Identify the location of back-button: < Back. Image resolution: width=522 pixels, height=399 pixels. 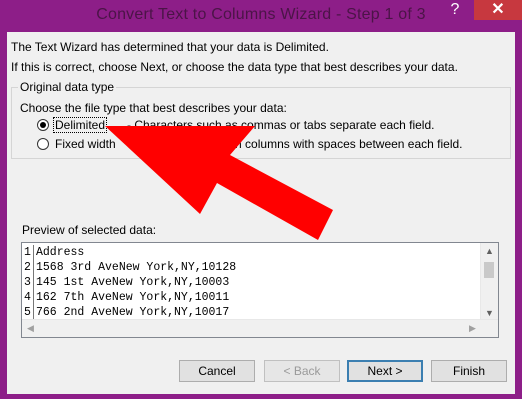
(302, 371).